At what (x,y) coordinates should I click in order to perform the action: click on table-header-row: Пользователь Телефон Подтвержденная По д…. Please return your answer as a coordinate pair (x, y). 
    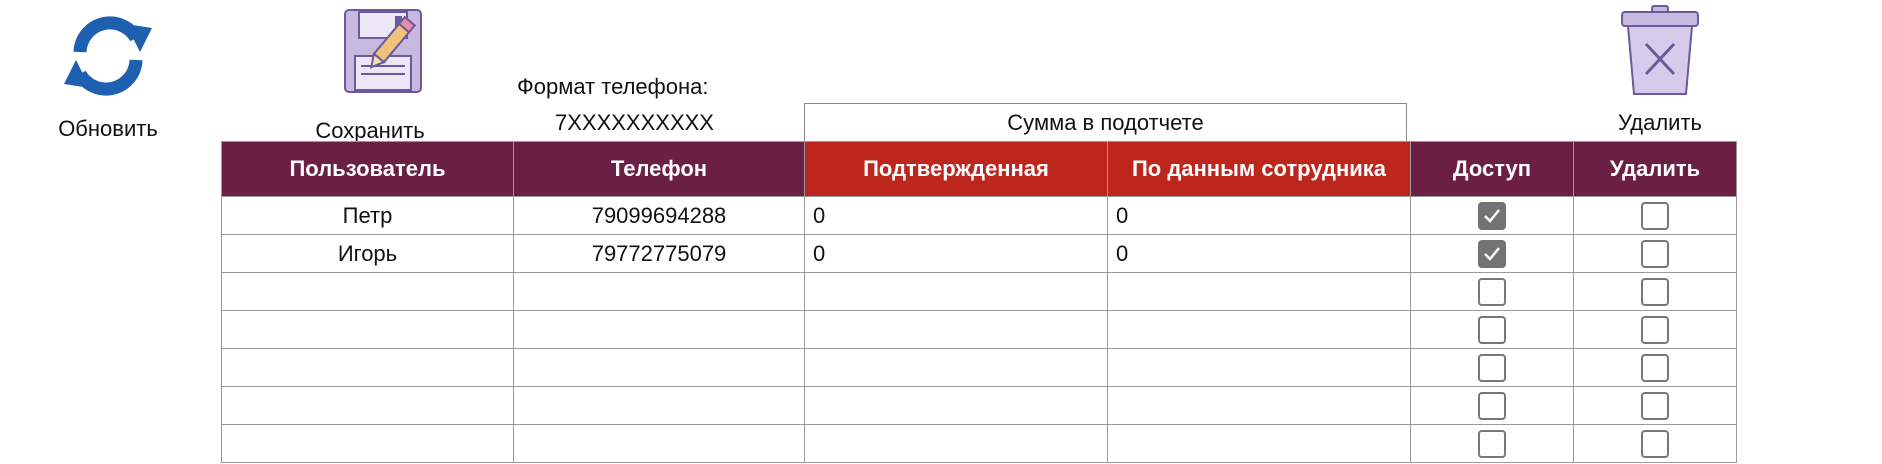
    Looking at the image, I should click on (979, 169).